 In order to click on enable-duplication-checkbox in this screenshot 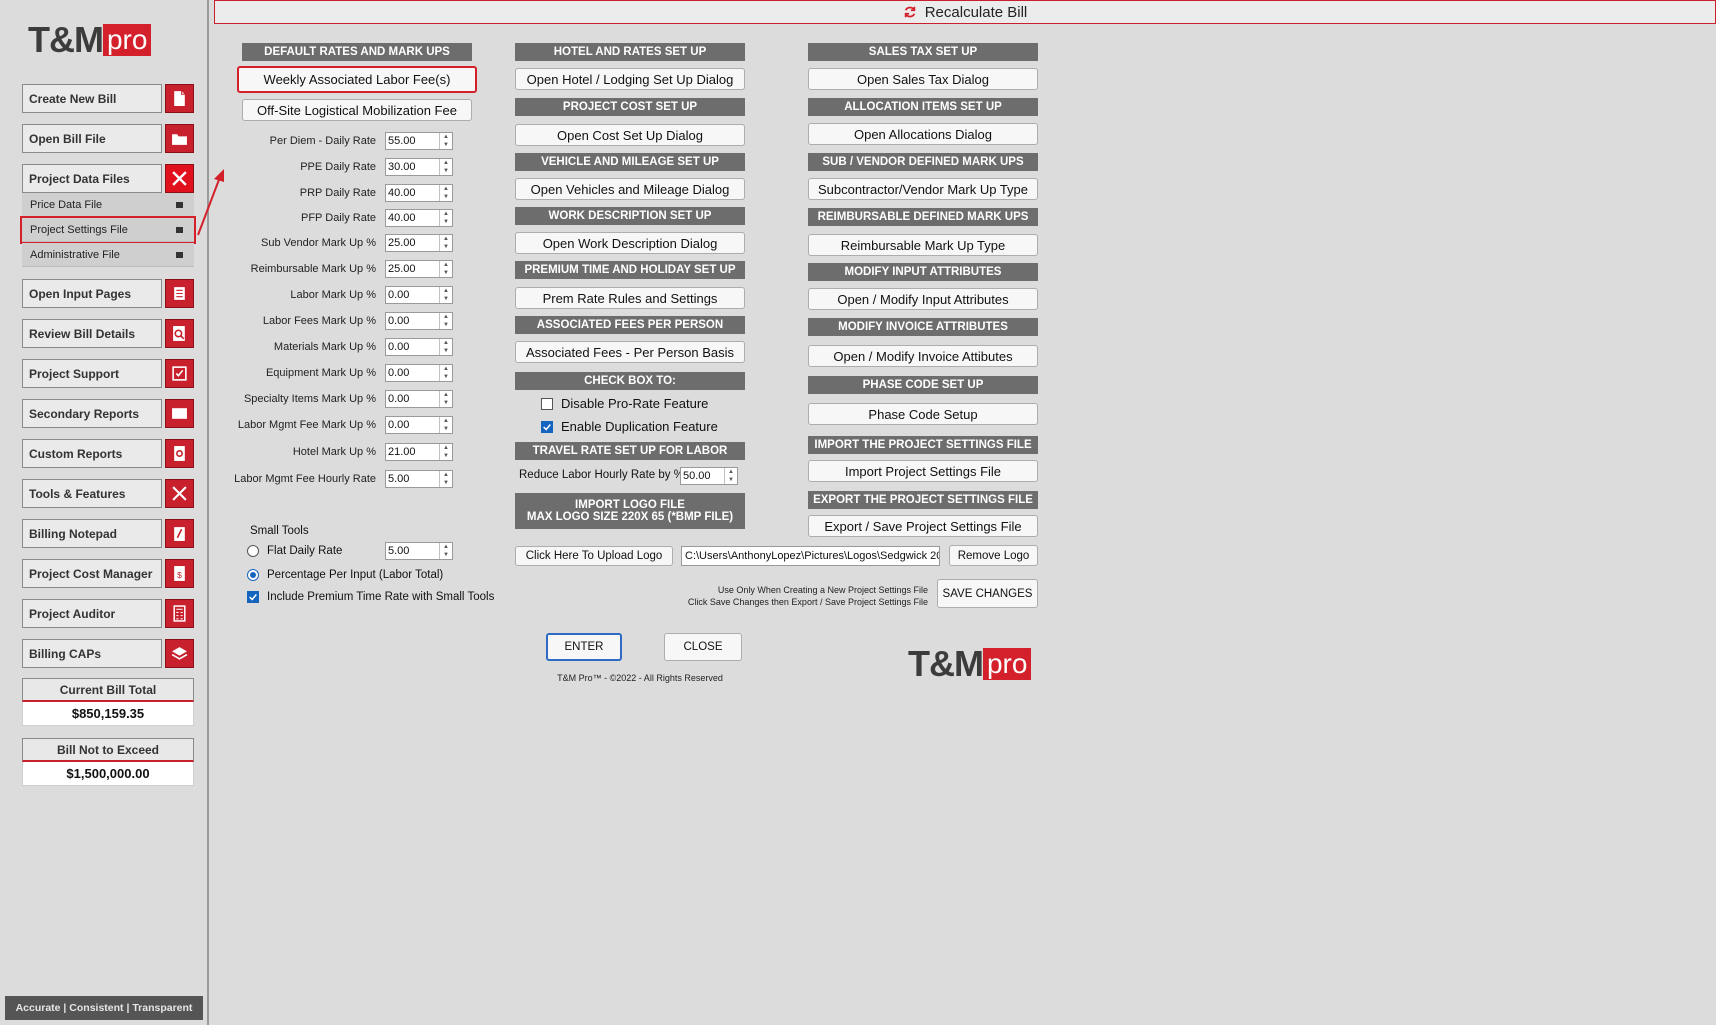, I will do `click(547, 426)`.